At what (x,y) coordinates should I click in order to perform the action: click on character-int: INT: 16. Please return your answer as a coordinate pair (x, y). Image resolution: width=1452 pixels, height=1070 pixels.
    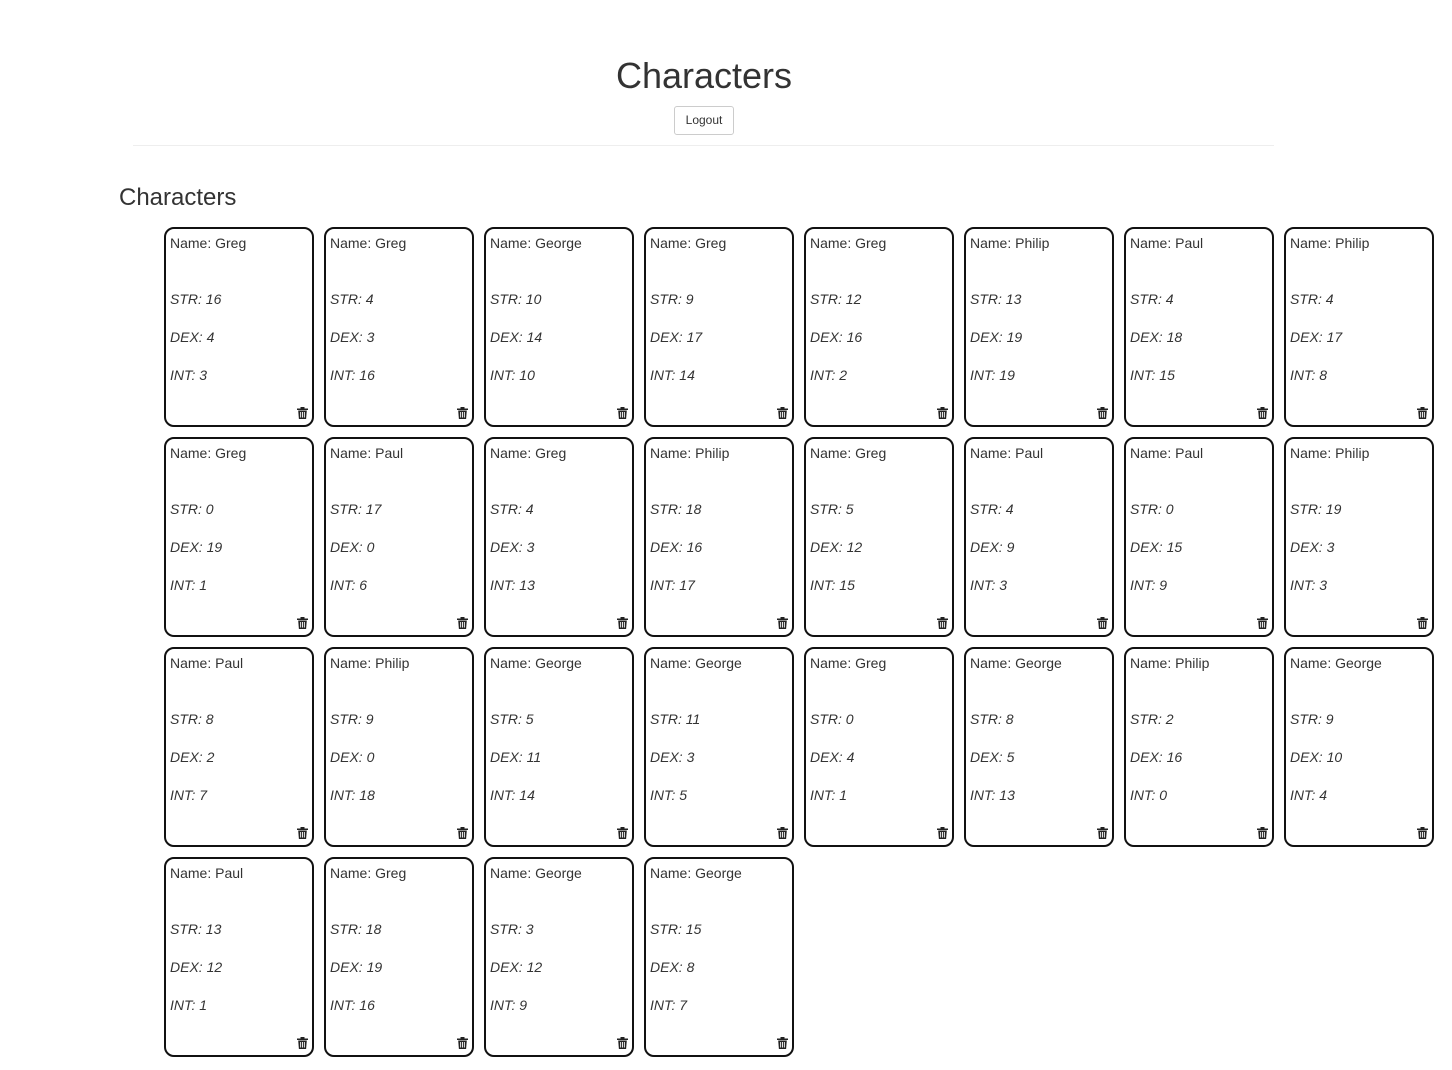
    Looking at the image, I should click on (352, 1005).